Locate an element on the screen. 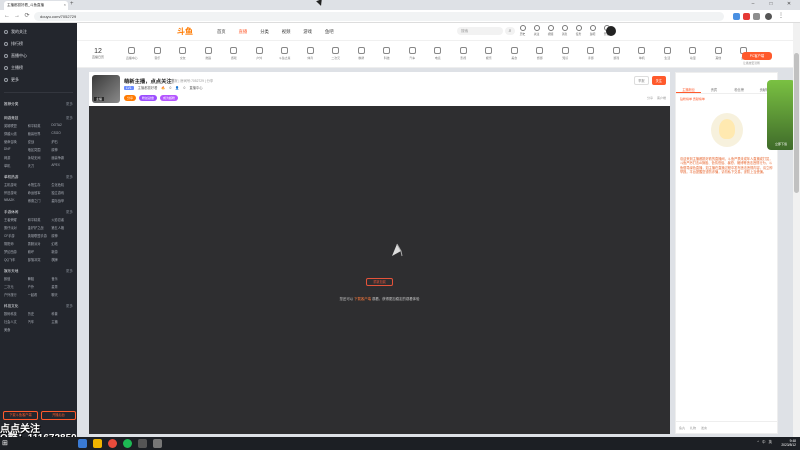 This screenshot has width=800, height=450. room-tool: 客户端 is located at coordinates (661, 98).